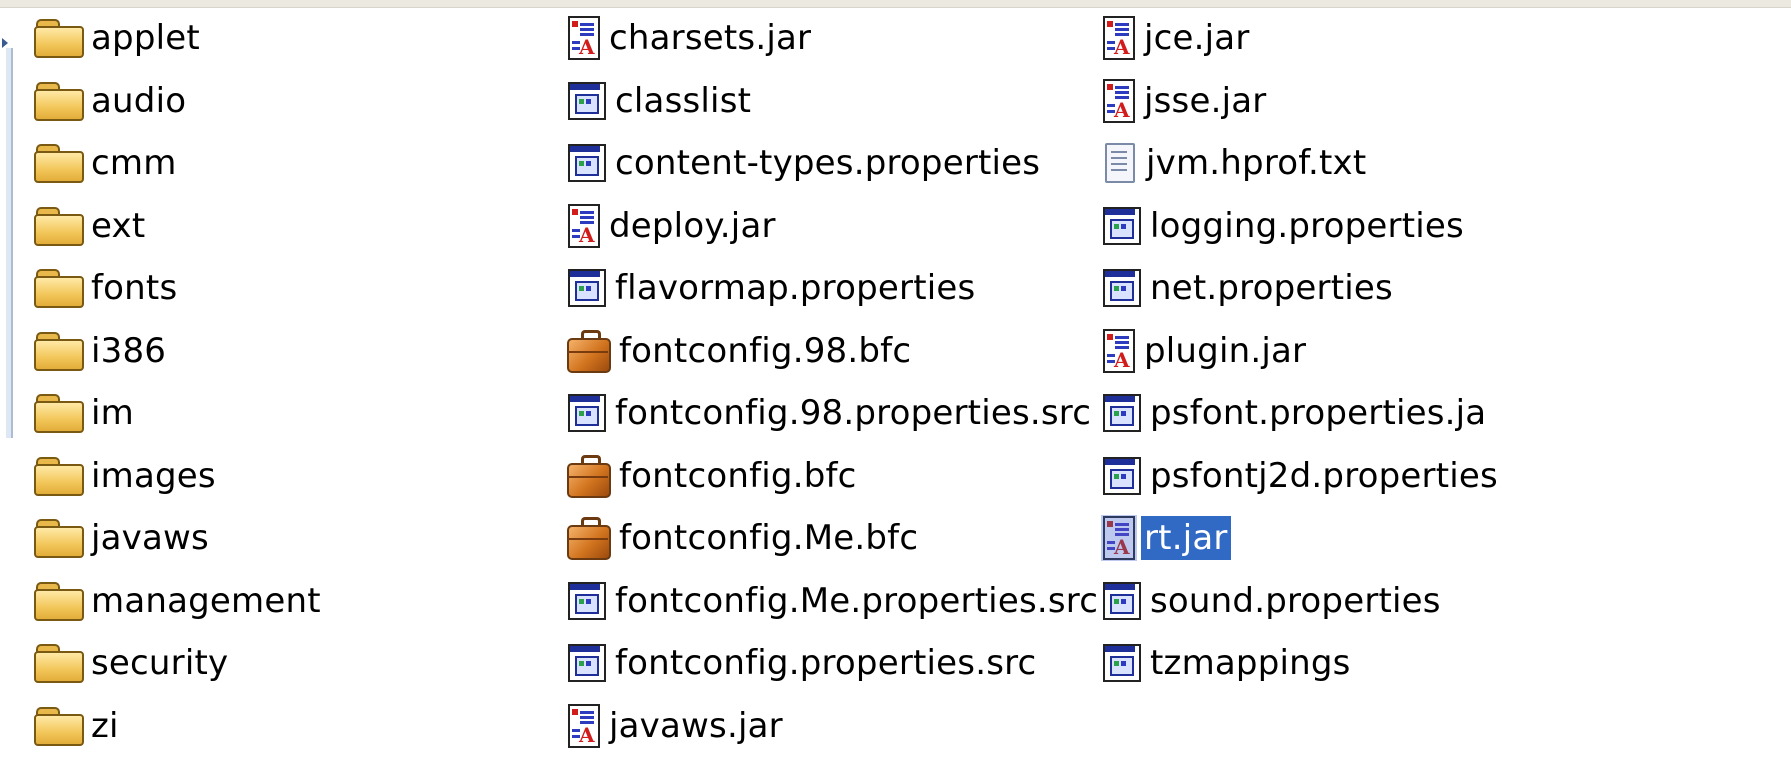 The width and height of the screenshot is (1791, 757). I want to click on file-item: Acharsets.jar, so click(833, 38).